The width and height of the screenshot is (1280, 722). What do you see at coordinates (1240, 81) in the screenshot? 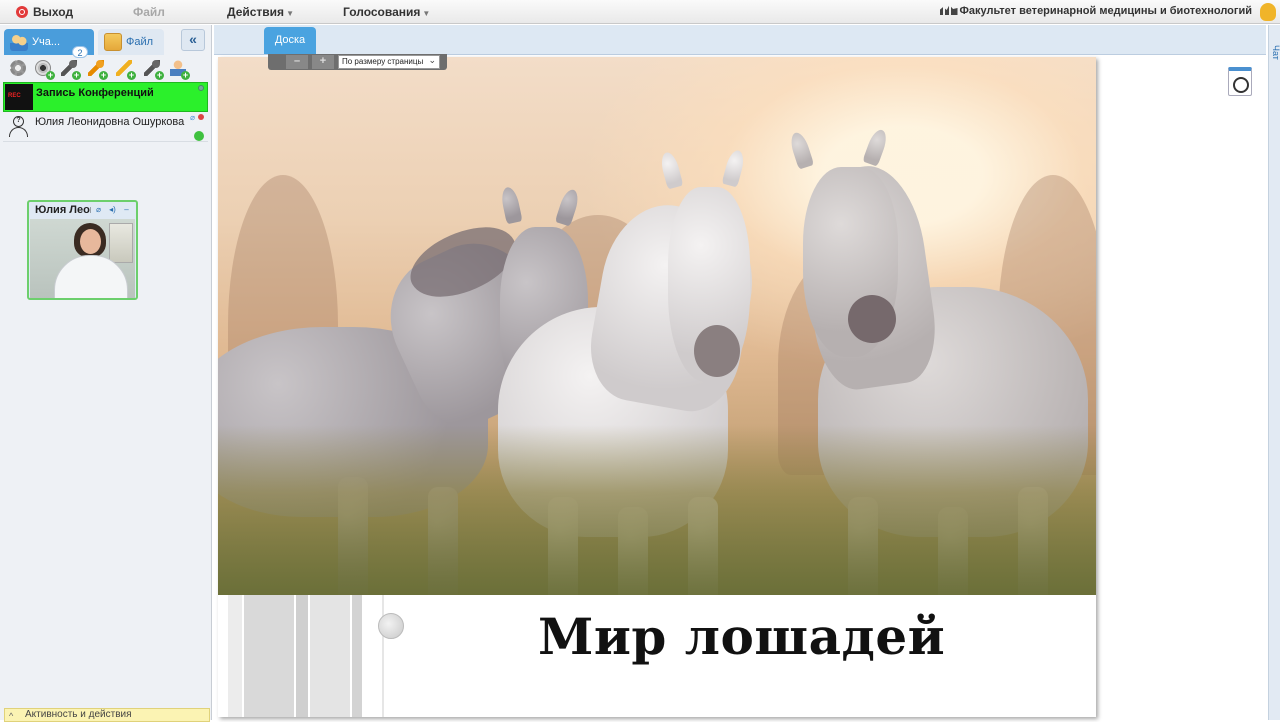
I see `pointer-tool-button` at bounding box center [1240, 81].